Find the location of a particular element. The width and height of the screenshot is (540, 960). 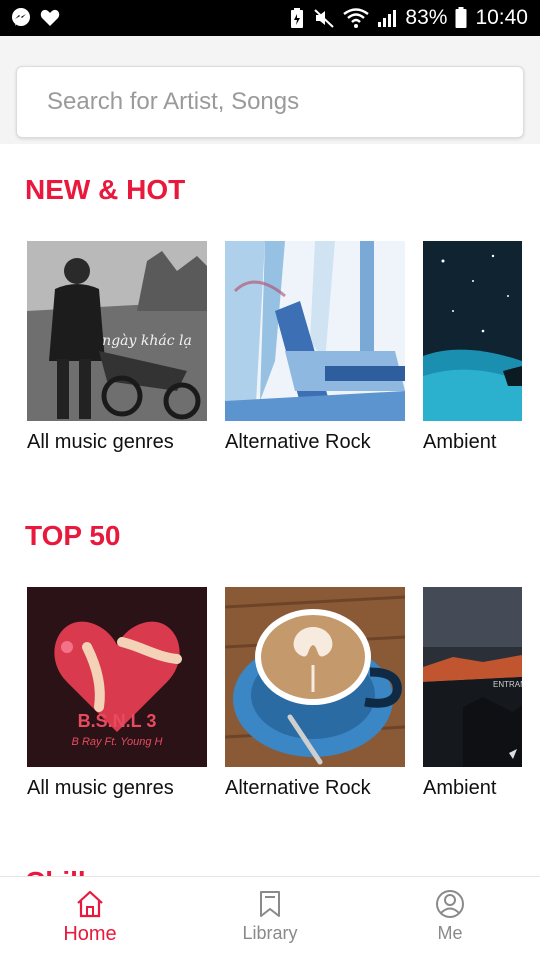

mute-icon is located at coordinates (324, 18).